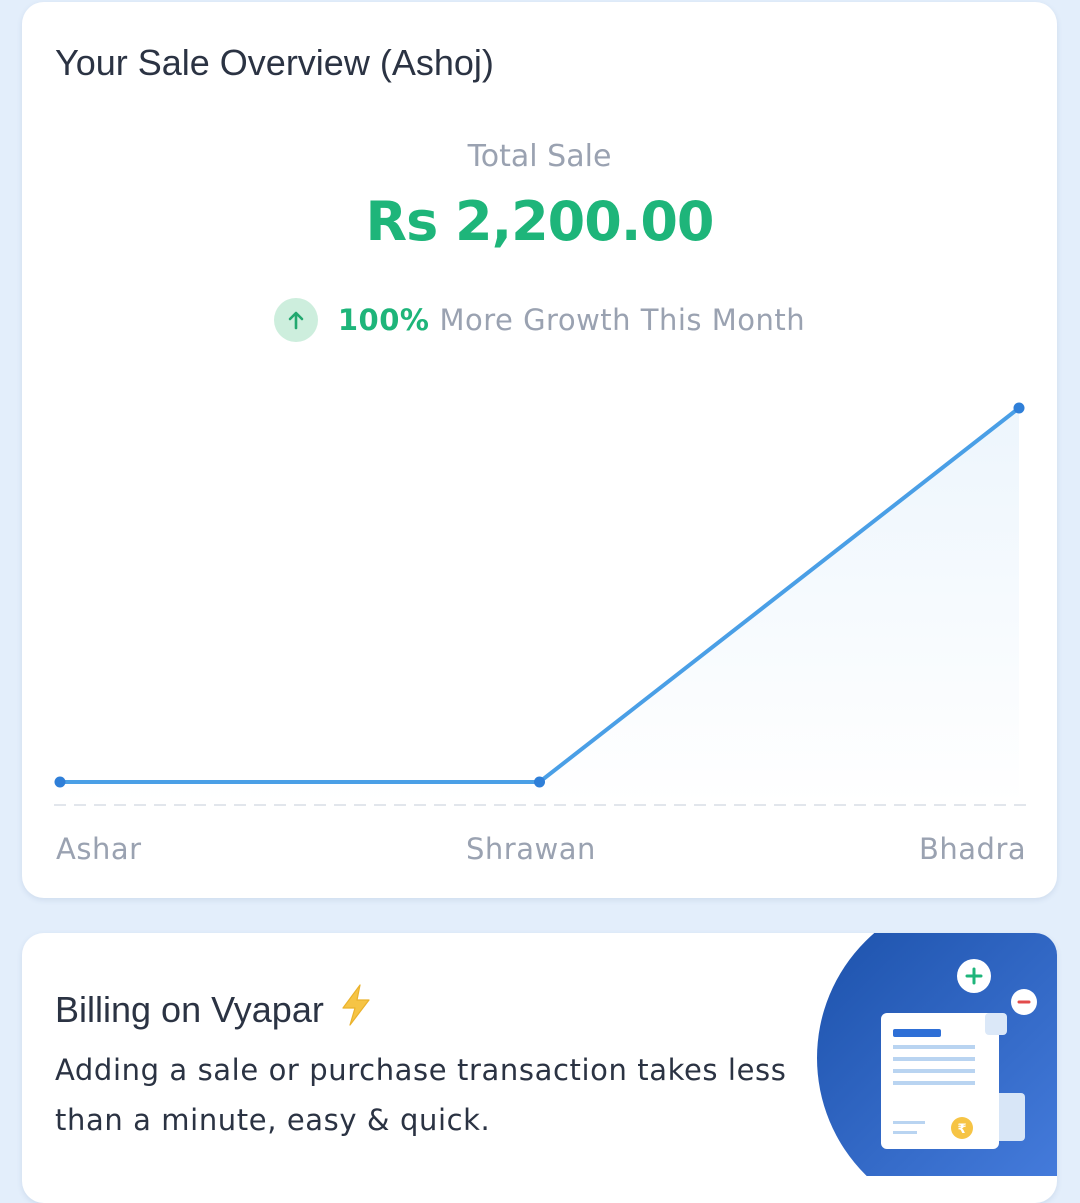  I want to click on billing-title: Billing on Vyapar, so click(214, 1009).